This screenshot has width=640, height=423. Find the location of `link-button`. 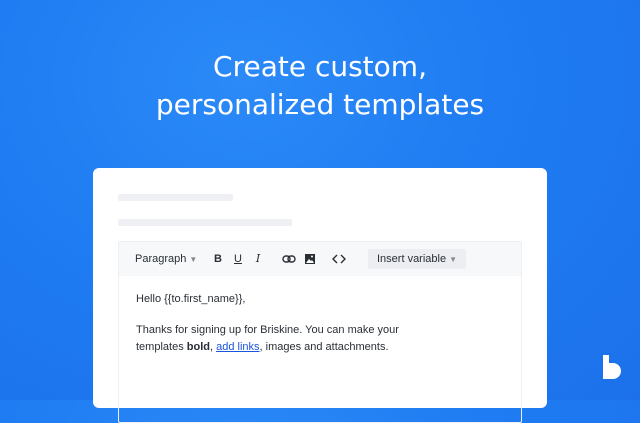

link-button is located at coordinates (289, 259).